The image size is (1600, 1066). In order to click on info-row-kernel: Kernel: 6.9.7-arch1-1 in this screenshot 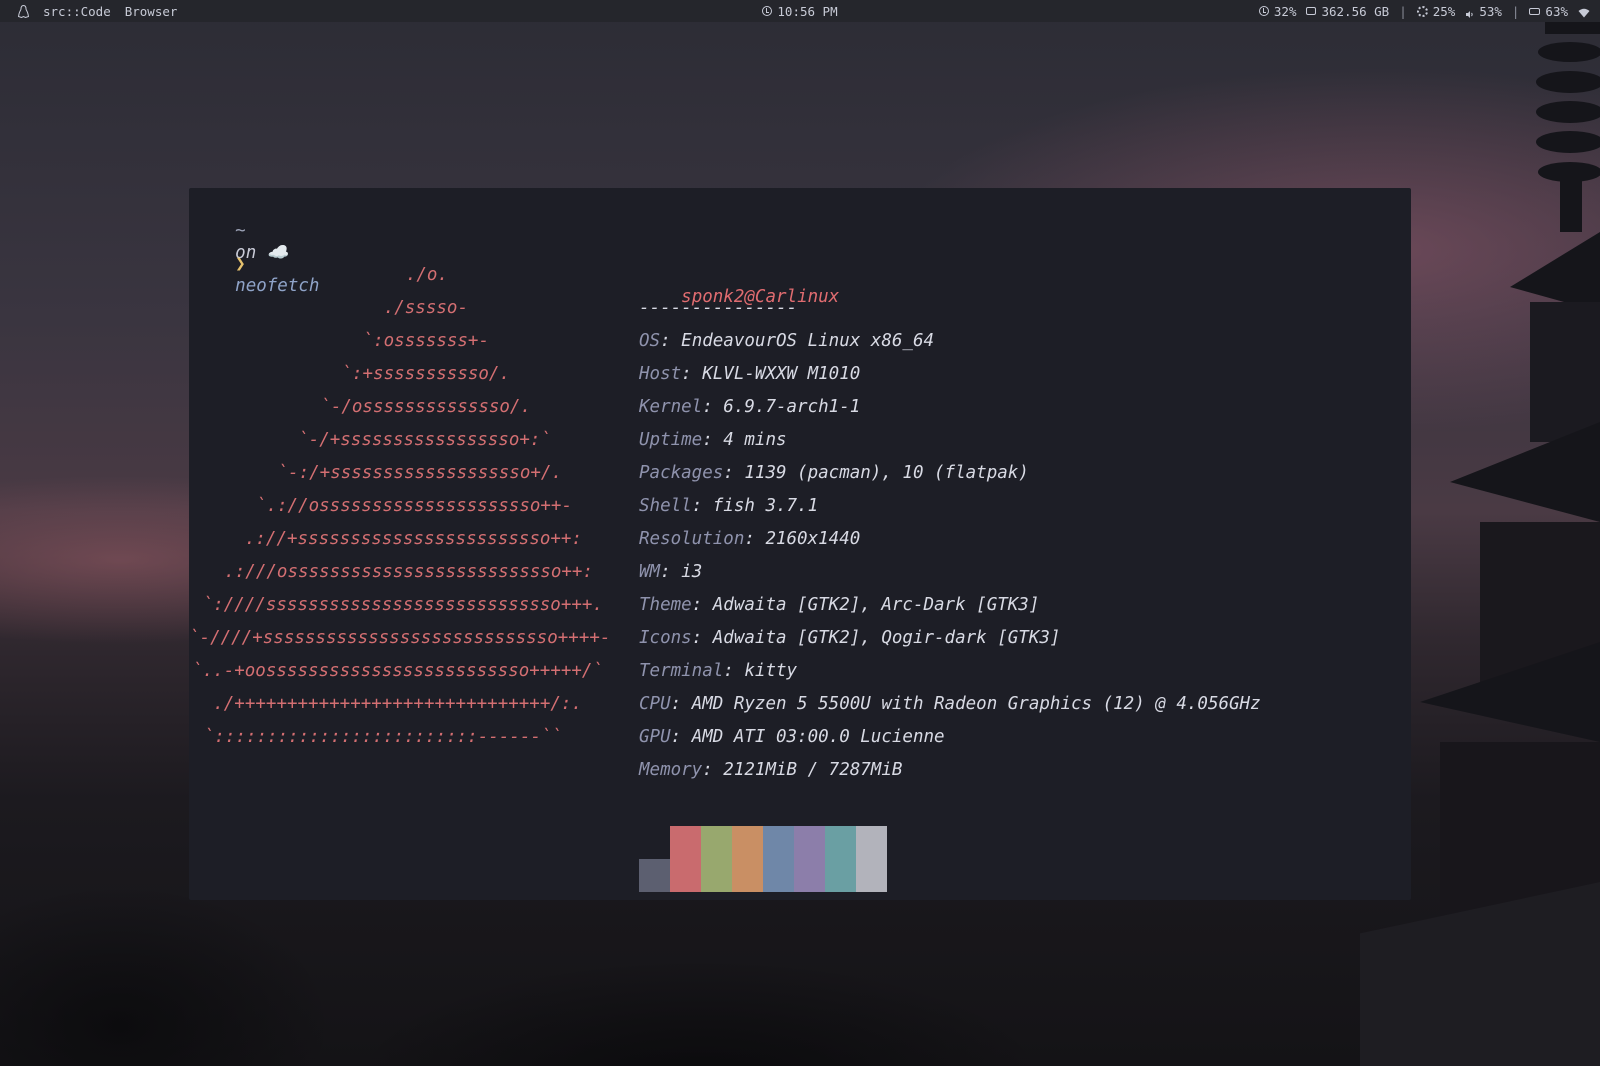, I will do `click(750, 407)`.